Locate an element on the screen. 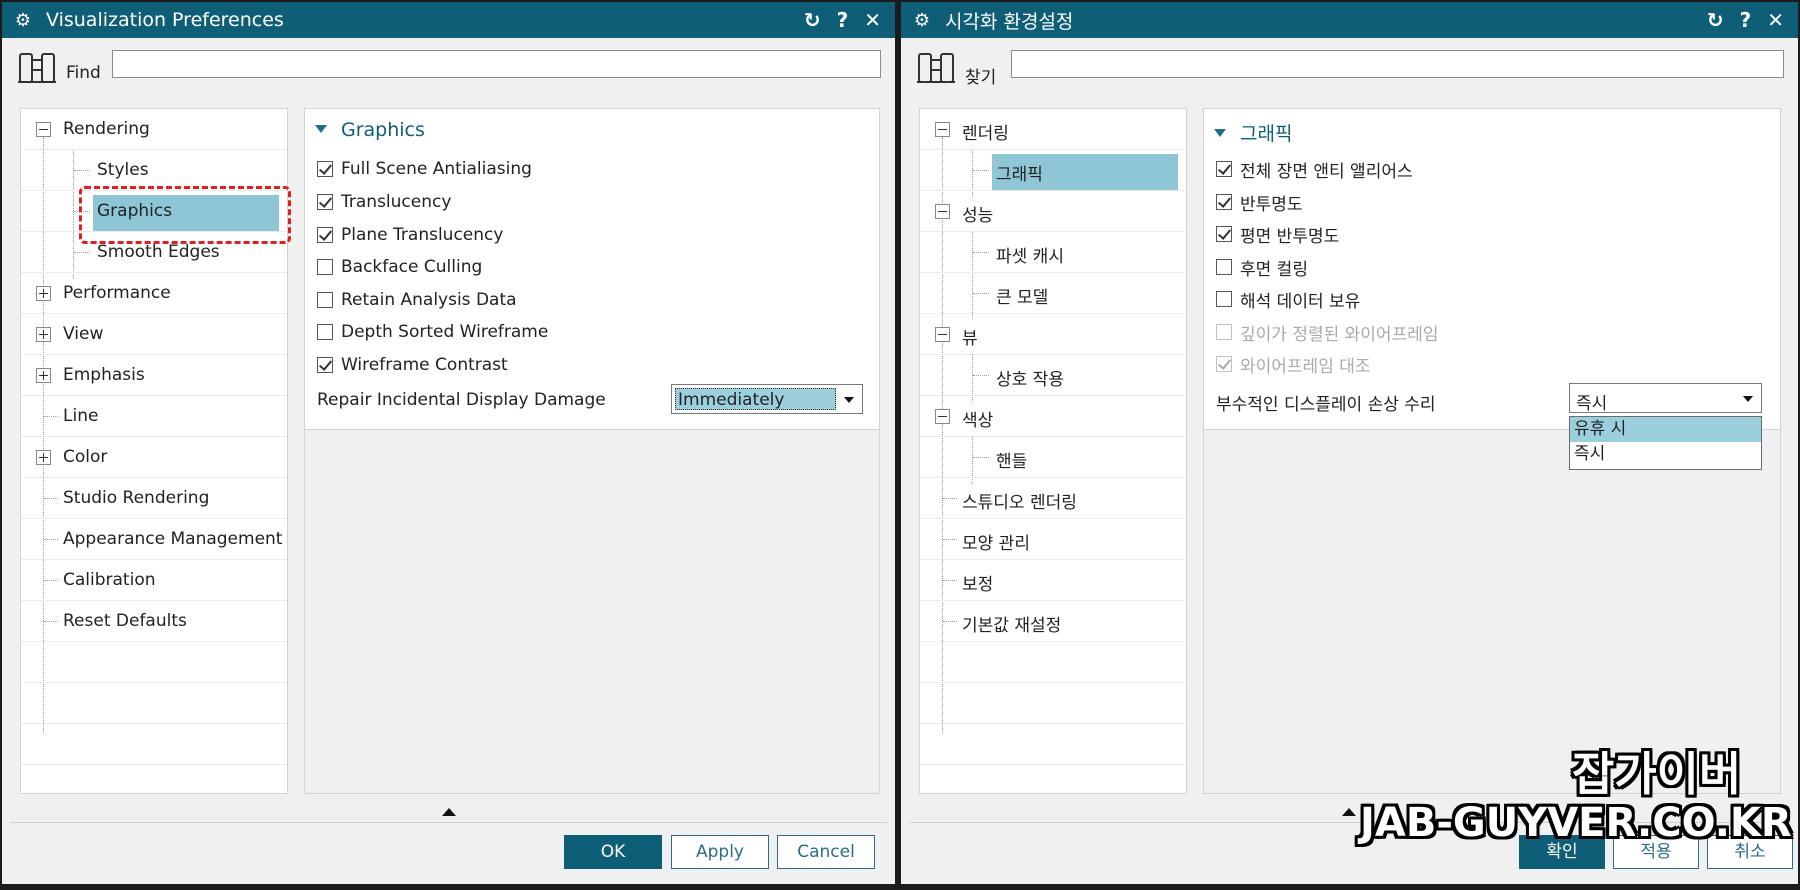 This screenshot has width=1800, height=890. tree-item-label: 기본값 재설정 is located at coordinates (1012, 626).